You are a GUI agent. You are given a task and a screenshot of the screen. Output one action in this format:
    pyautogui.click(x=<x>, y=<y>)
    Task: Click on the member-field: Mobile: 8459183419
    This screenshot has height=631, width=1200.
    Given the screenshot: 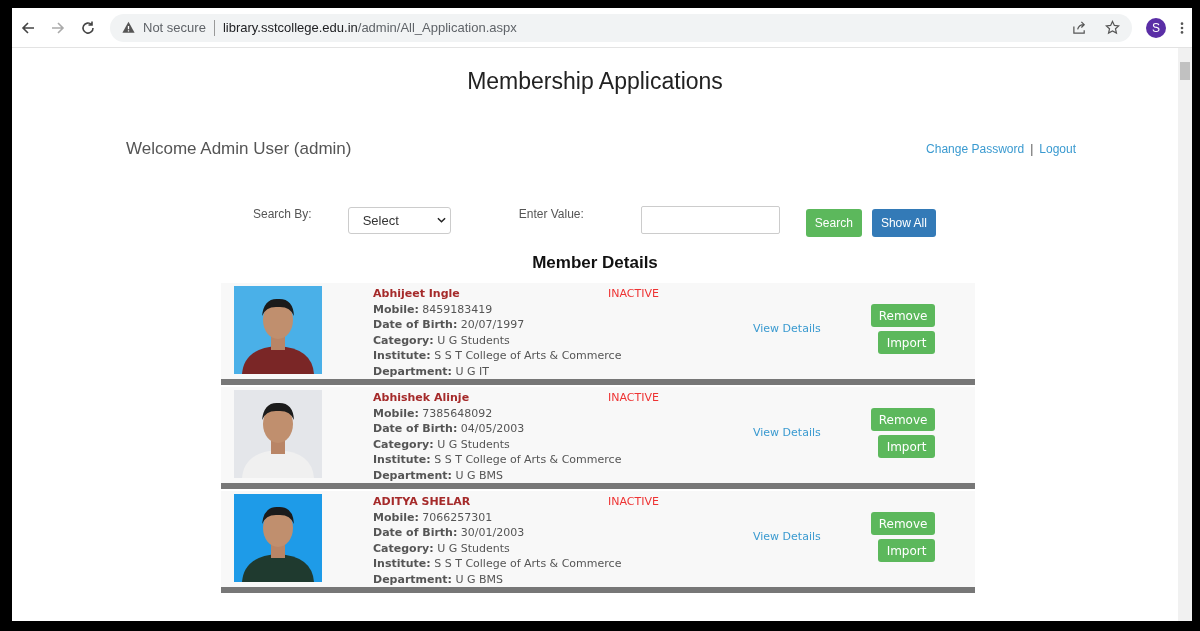 What is the action you would take?
    pyautogui.click(x=540, y=309)
    